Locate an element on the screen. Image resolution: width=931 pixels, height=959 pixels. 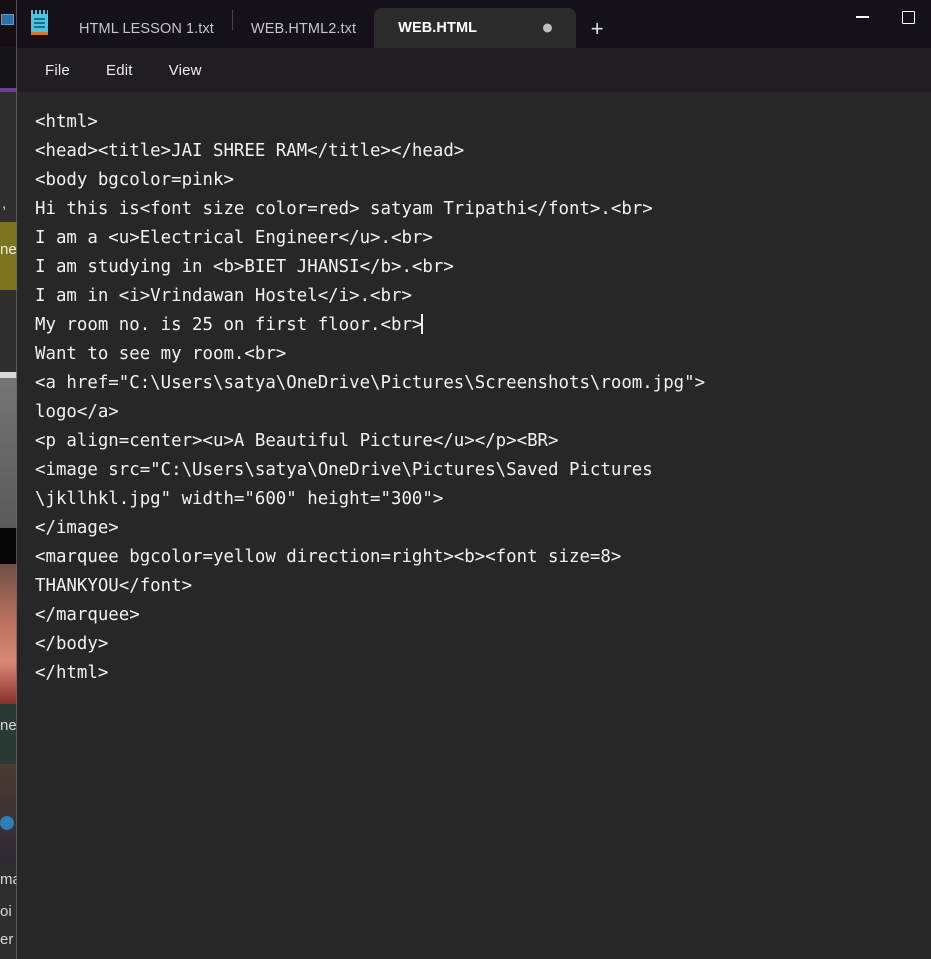
tab-web-html2: WEB.HTML2.txt is located at coordinates (303, 29).